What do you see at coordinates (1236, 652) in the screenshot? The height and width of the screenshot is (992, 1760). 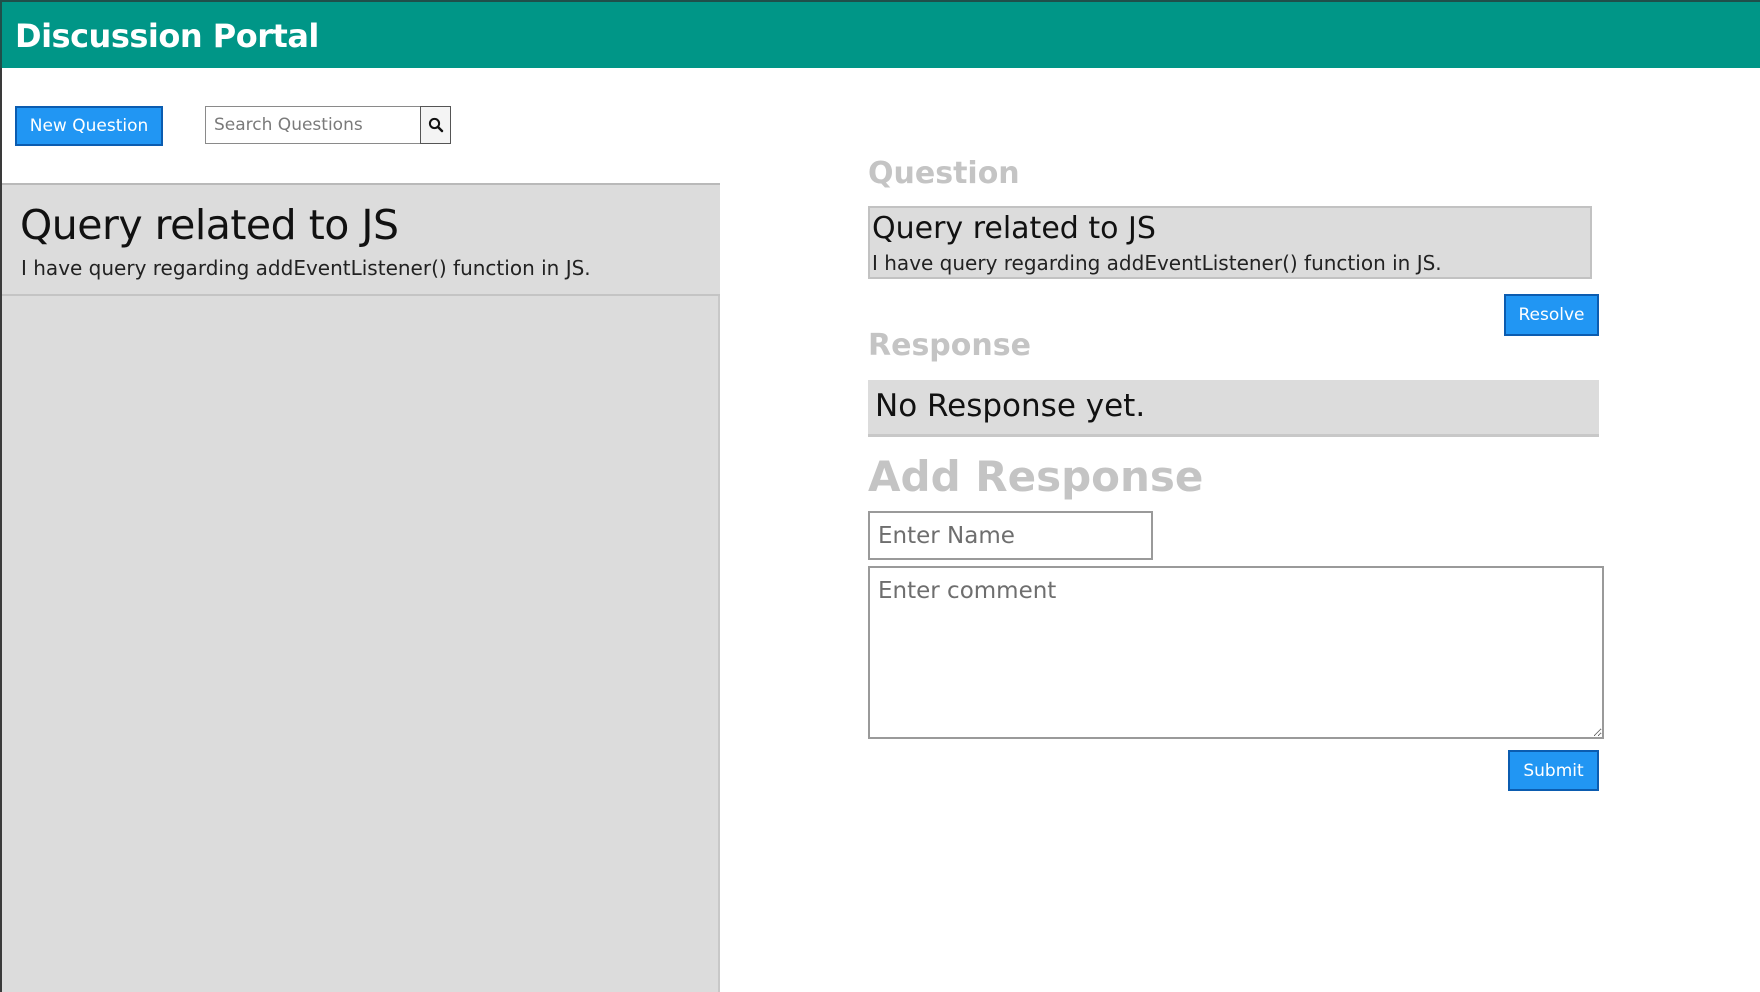 I see `comment-textarea` at bounding box center [1236, 652].